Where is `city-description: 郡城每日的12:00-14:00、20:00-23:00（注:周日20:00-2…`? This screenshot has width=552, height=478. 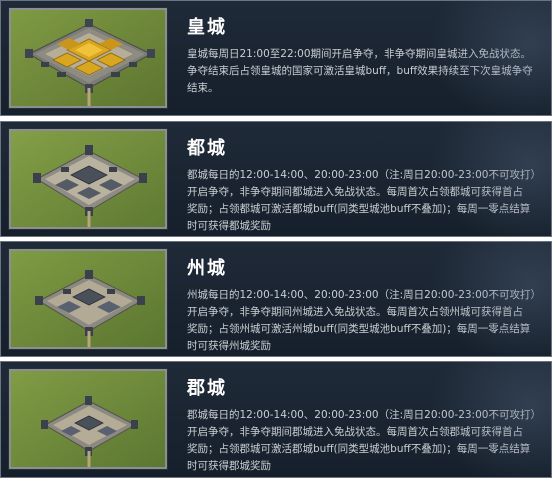 city-description: 郡城每日的12:00-14:00、20:00-23:00（注:周日20:00-2… is located at coordinates (366, 441).